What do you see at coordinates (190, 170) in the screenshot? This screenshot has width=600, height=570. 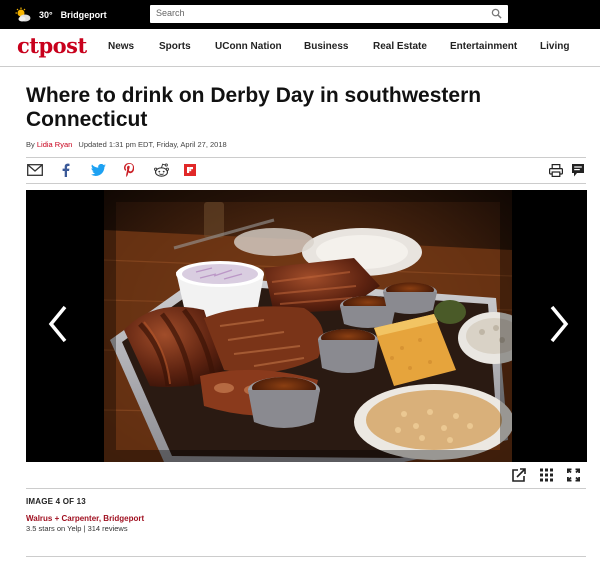 I see `flipboard-icon` at bounding box center [190, 170].